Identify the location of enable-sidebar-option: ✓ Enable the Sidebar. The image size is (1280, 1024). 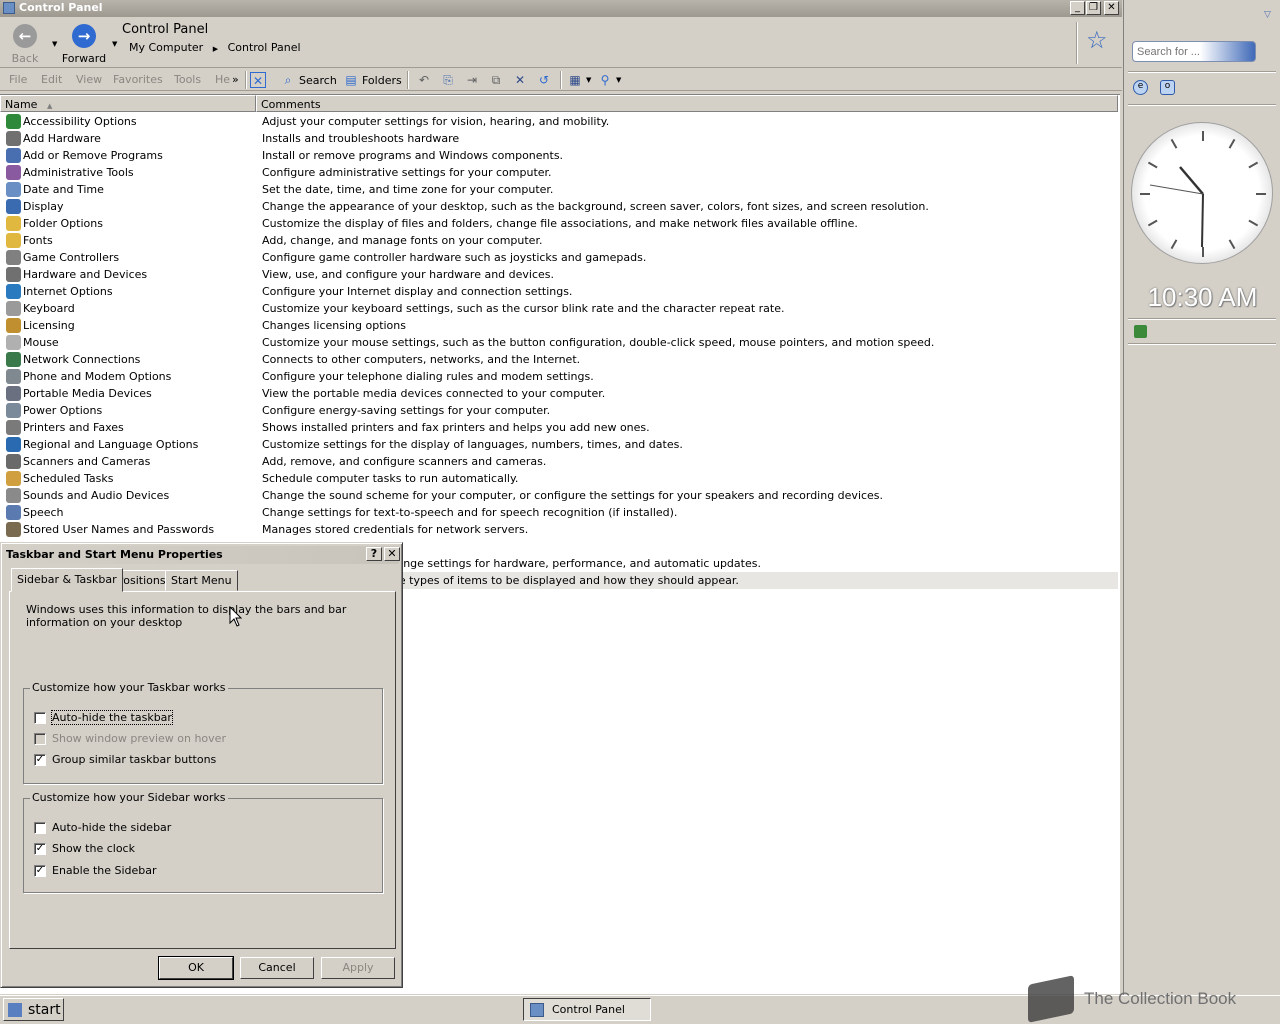
(95, 870).